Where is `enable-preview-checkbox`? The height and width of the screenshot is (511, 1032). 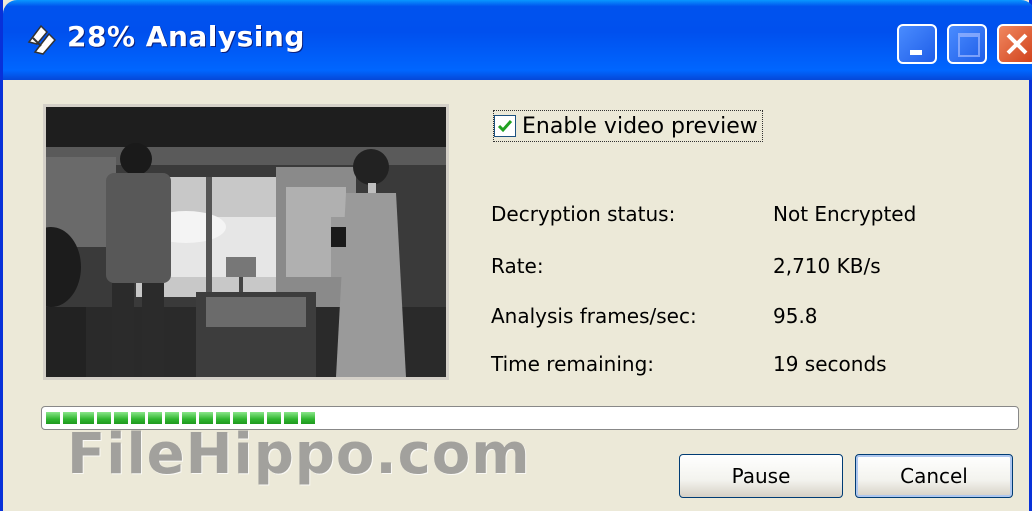 enable-preview-checkbox is located at coordinates (505, 126).